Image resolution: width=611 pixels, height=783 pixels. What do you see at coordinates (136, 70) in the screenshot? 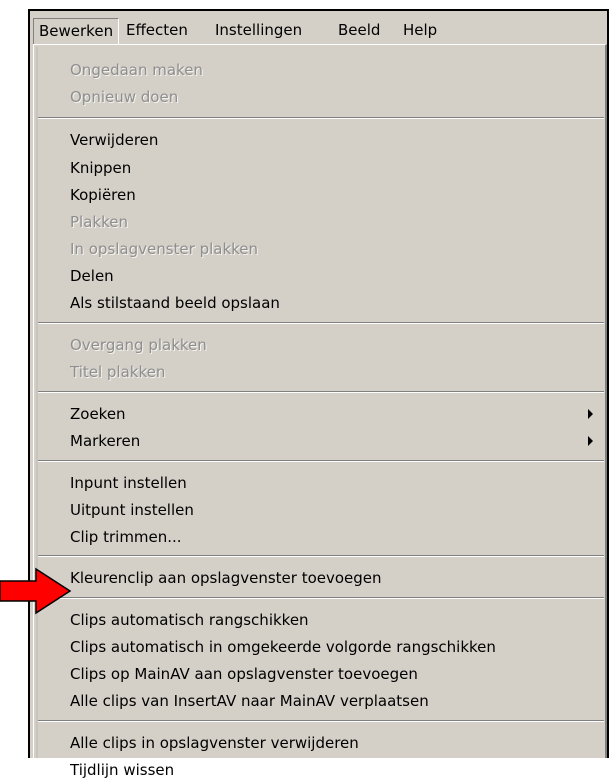
I see `menu-item-undo: Ongedaan maken` at bounding box center [136, 70].